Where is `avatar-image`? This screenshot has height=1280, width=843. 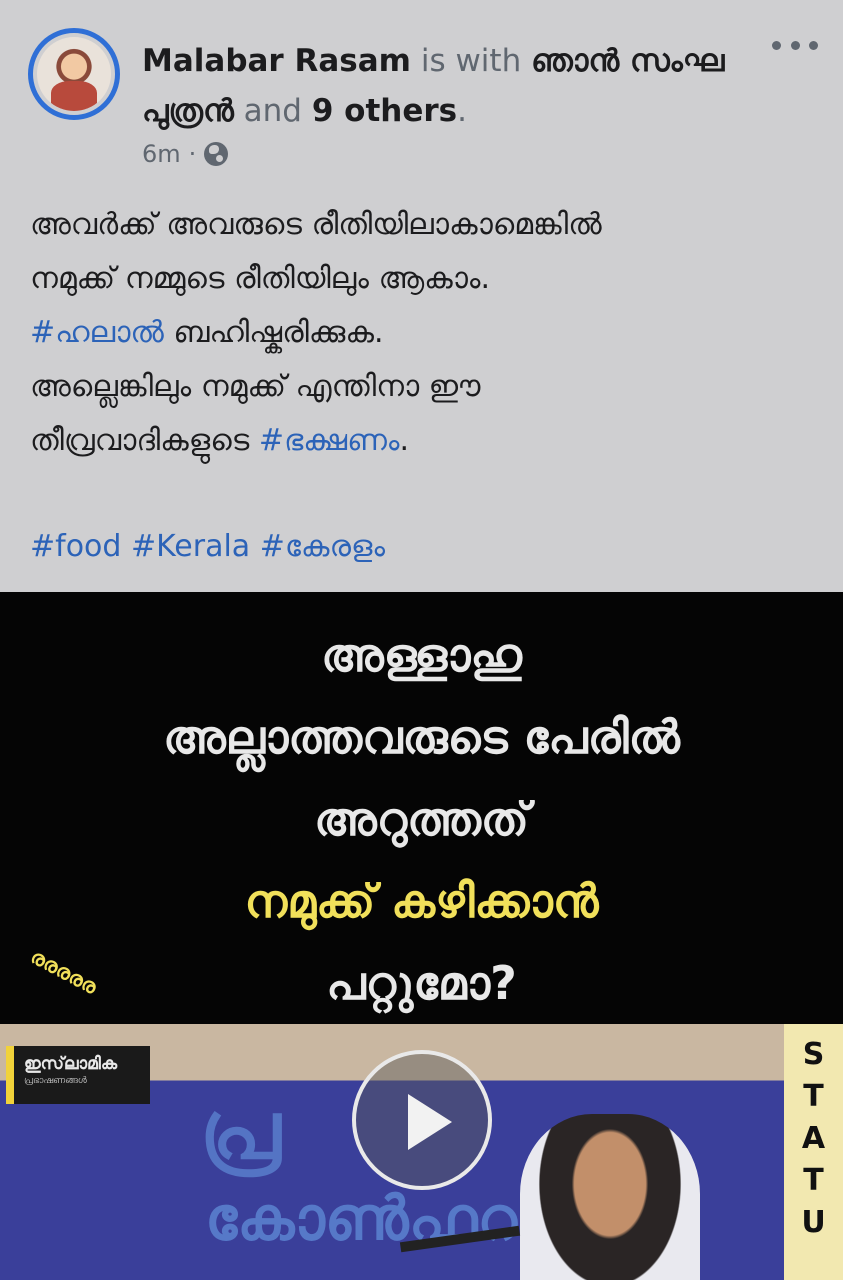 avatar-image is located at coordinates (74, 74).